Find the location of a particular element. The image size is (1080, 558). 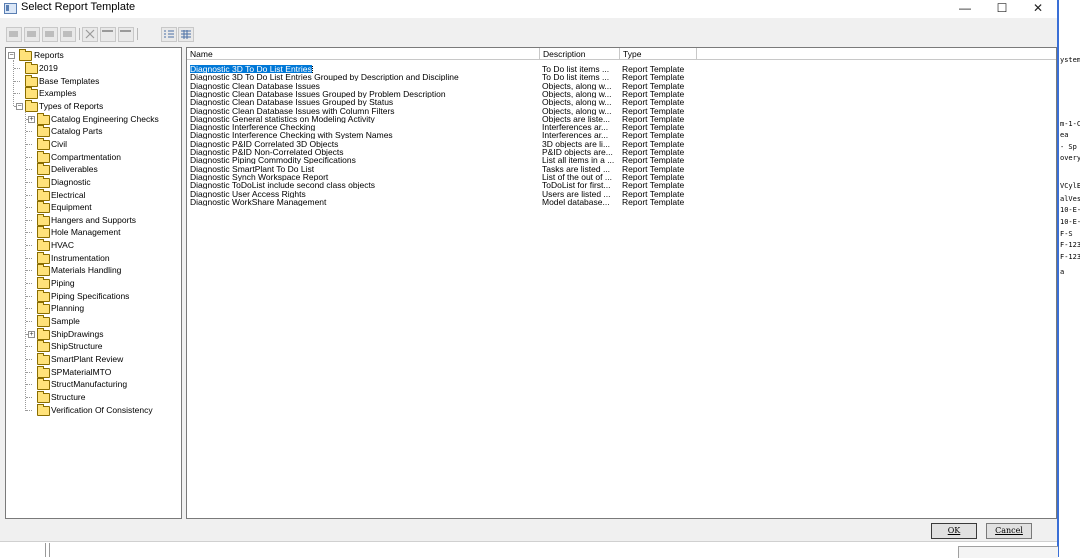

list-view-icon is located at coordinates (169, 34).